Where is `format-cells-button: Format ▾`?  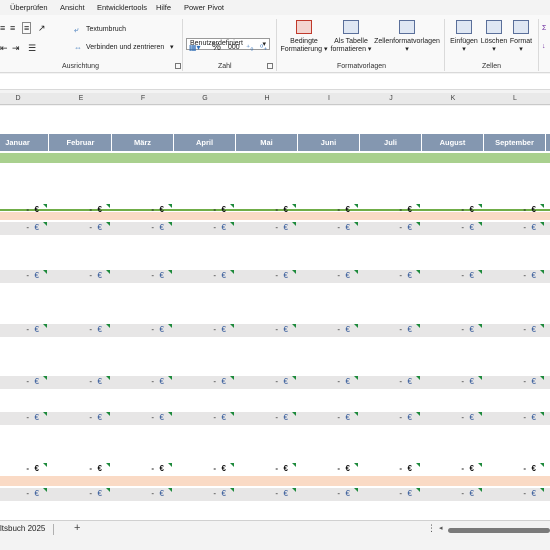
format-cells-button: Format ▾ is located at coordinates (521, 37).